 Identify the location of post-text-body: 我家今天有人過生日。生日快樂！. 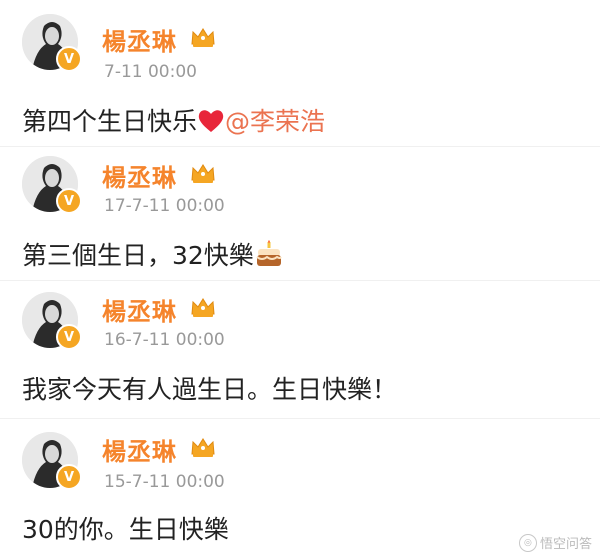
(210, 389).